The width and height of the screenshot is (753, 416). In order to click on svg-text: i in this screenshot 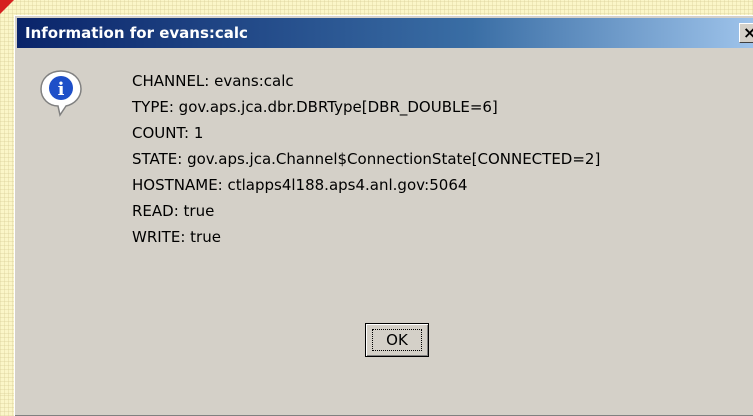, I will do `click(61, 89)`.